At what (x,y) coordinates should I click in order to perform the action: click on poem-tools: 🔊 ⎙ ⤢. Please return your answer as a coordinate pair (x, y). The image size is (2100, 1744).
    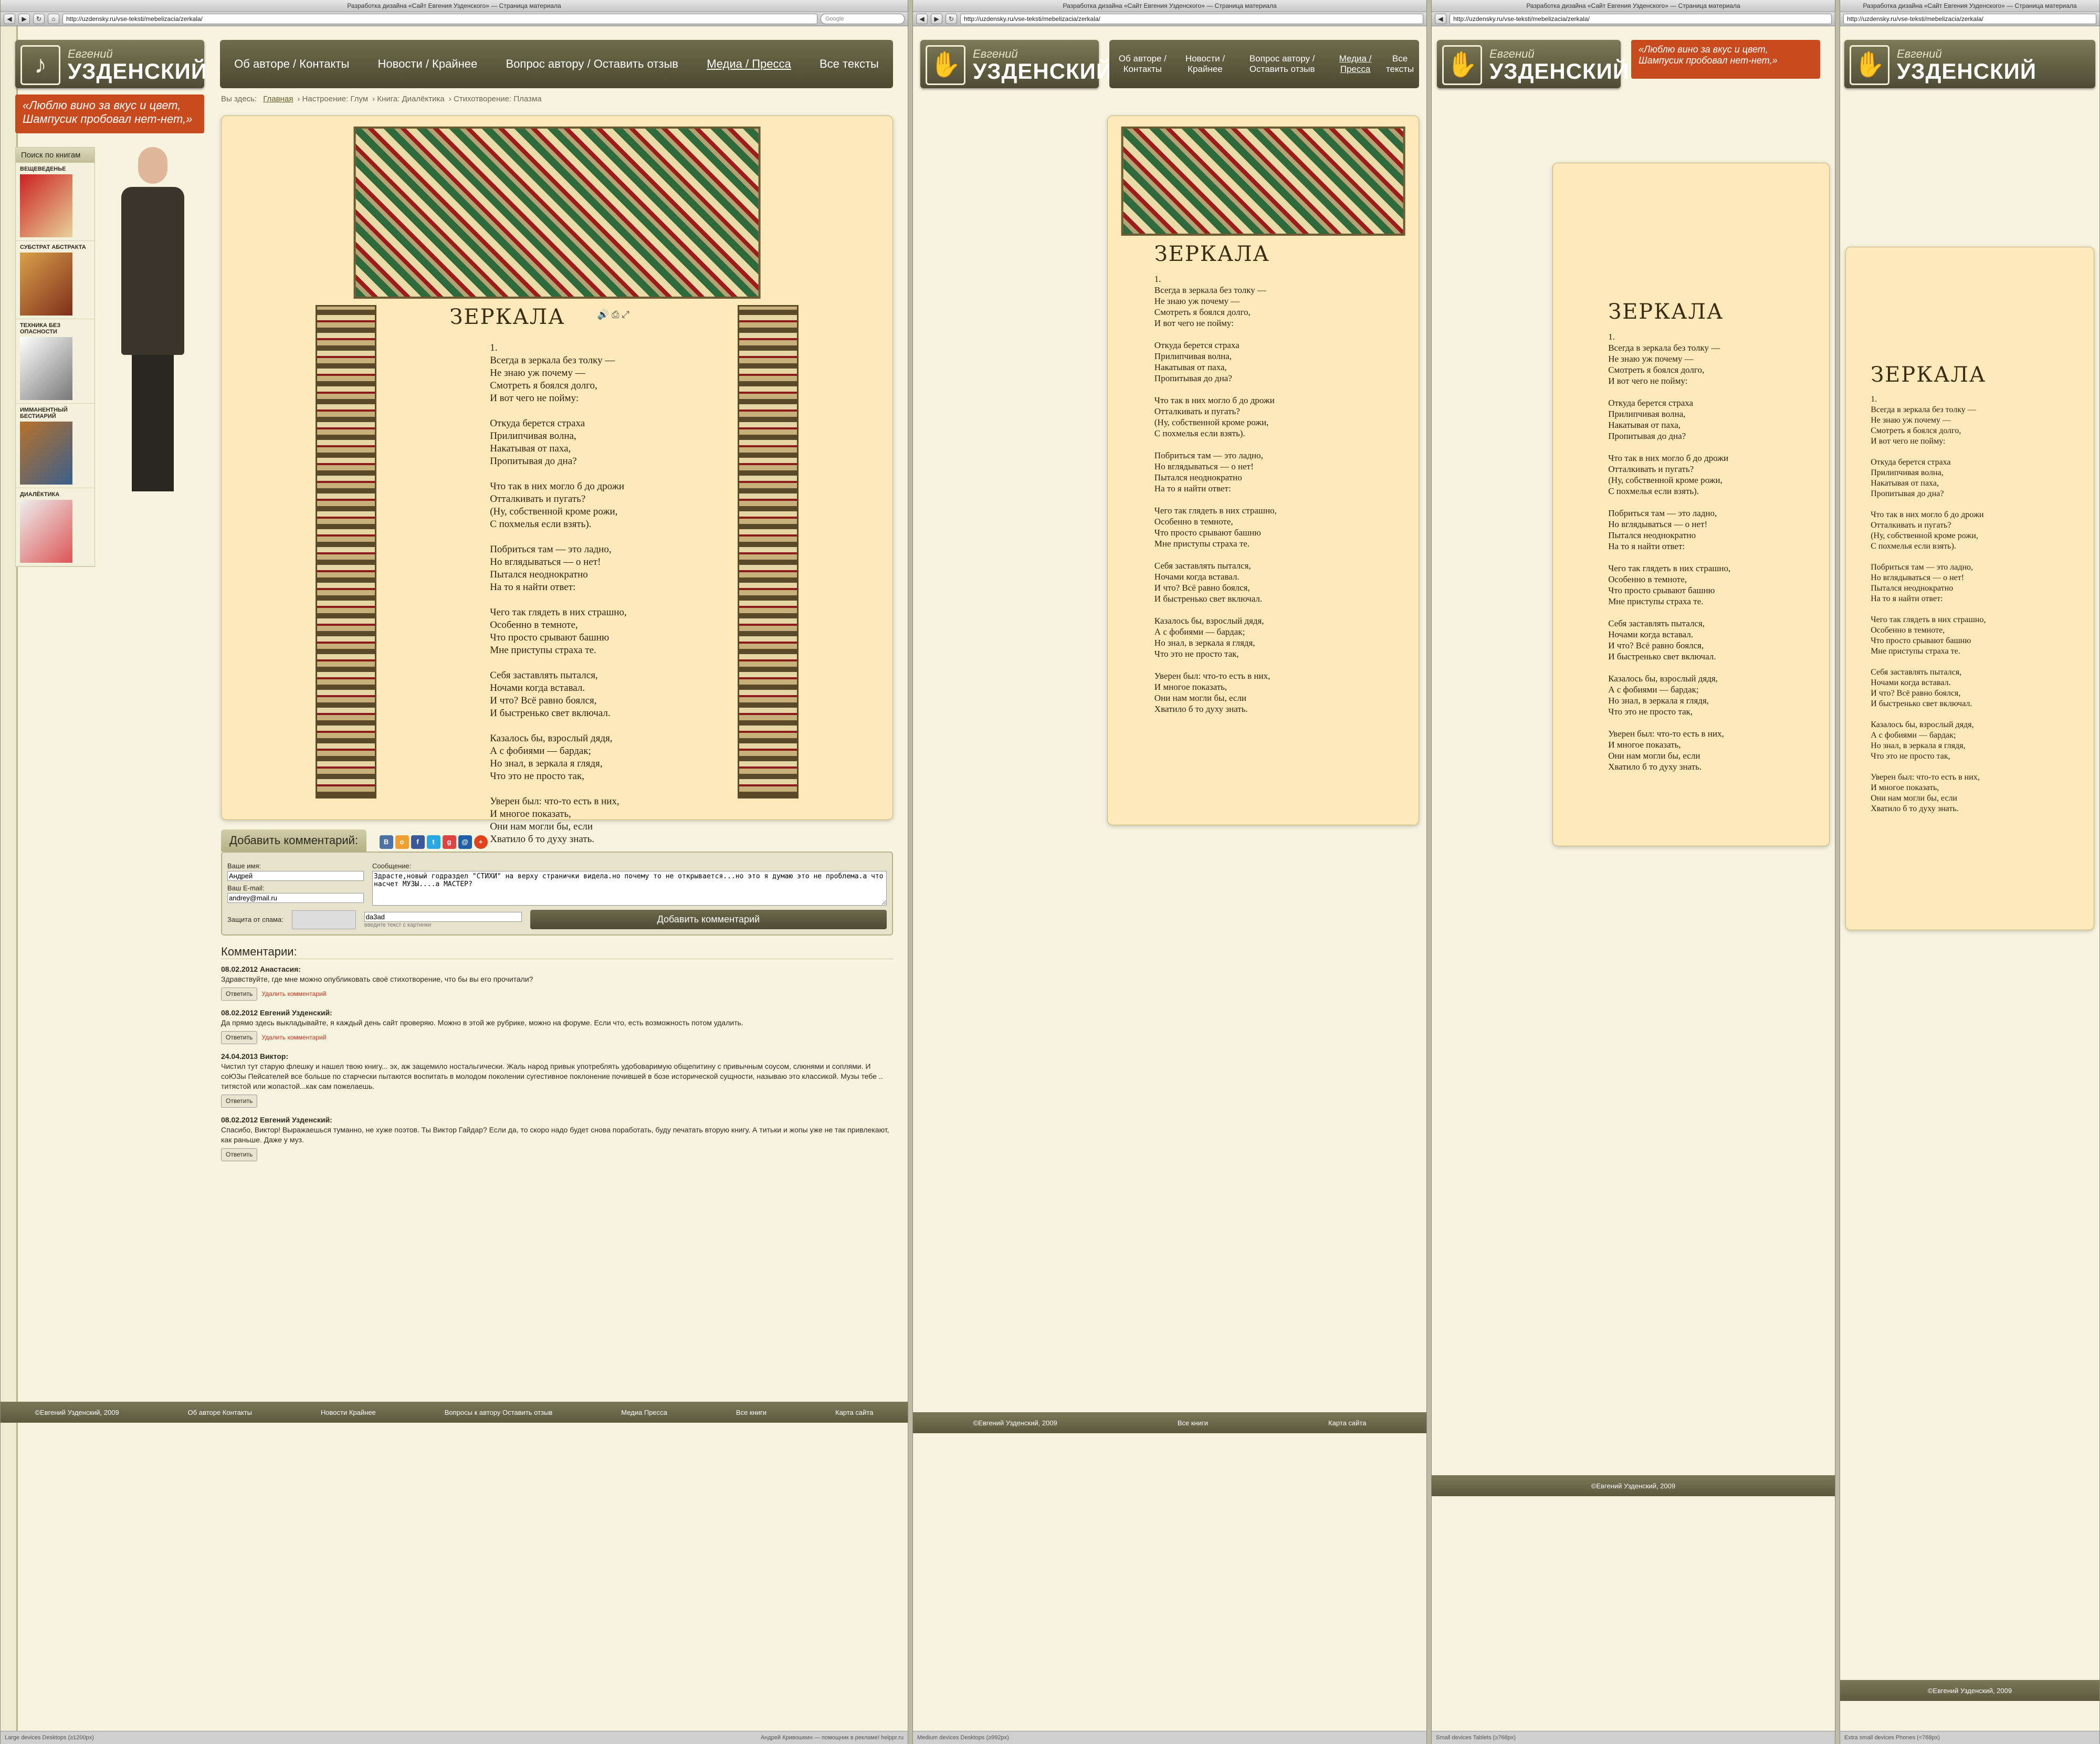
    Looking at the image, I should click on (613, 314).